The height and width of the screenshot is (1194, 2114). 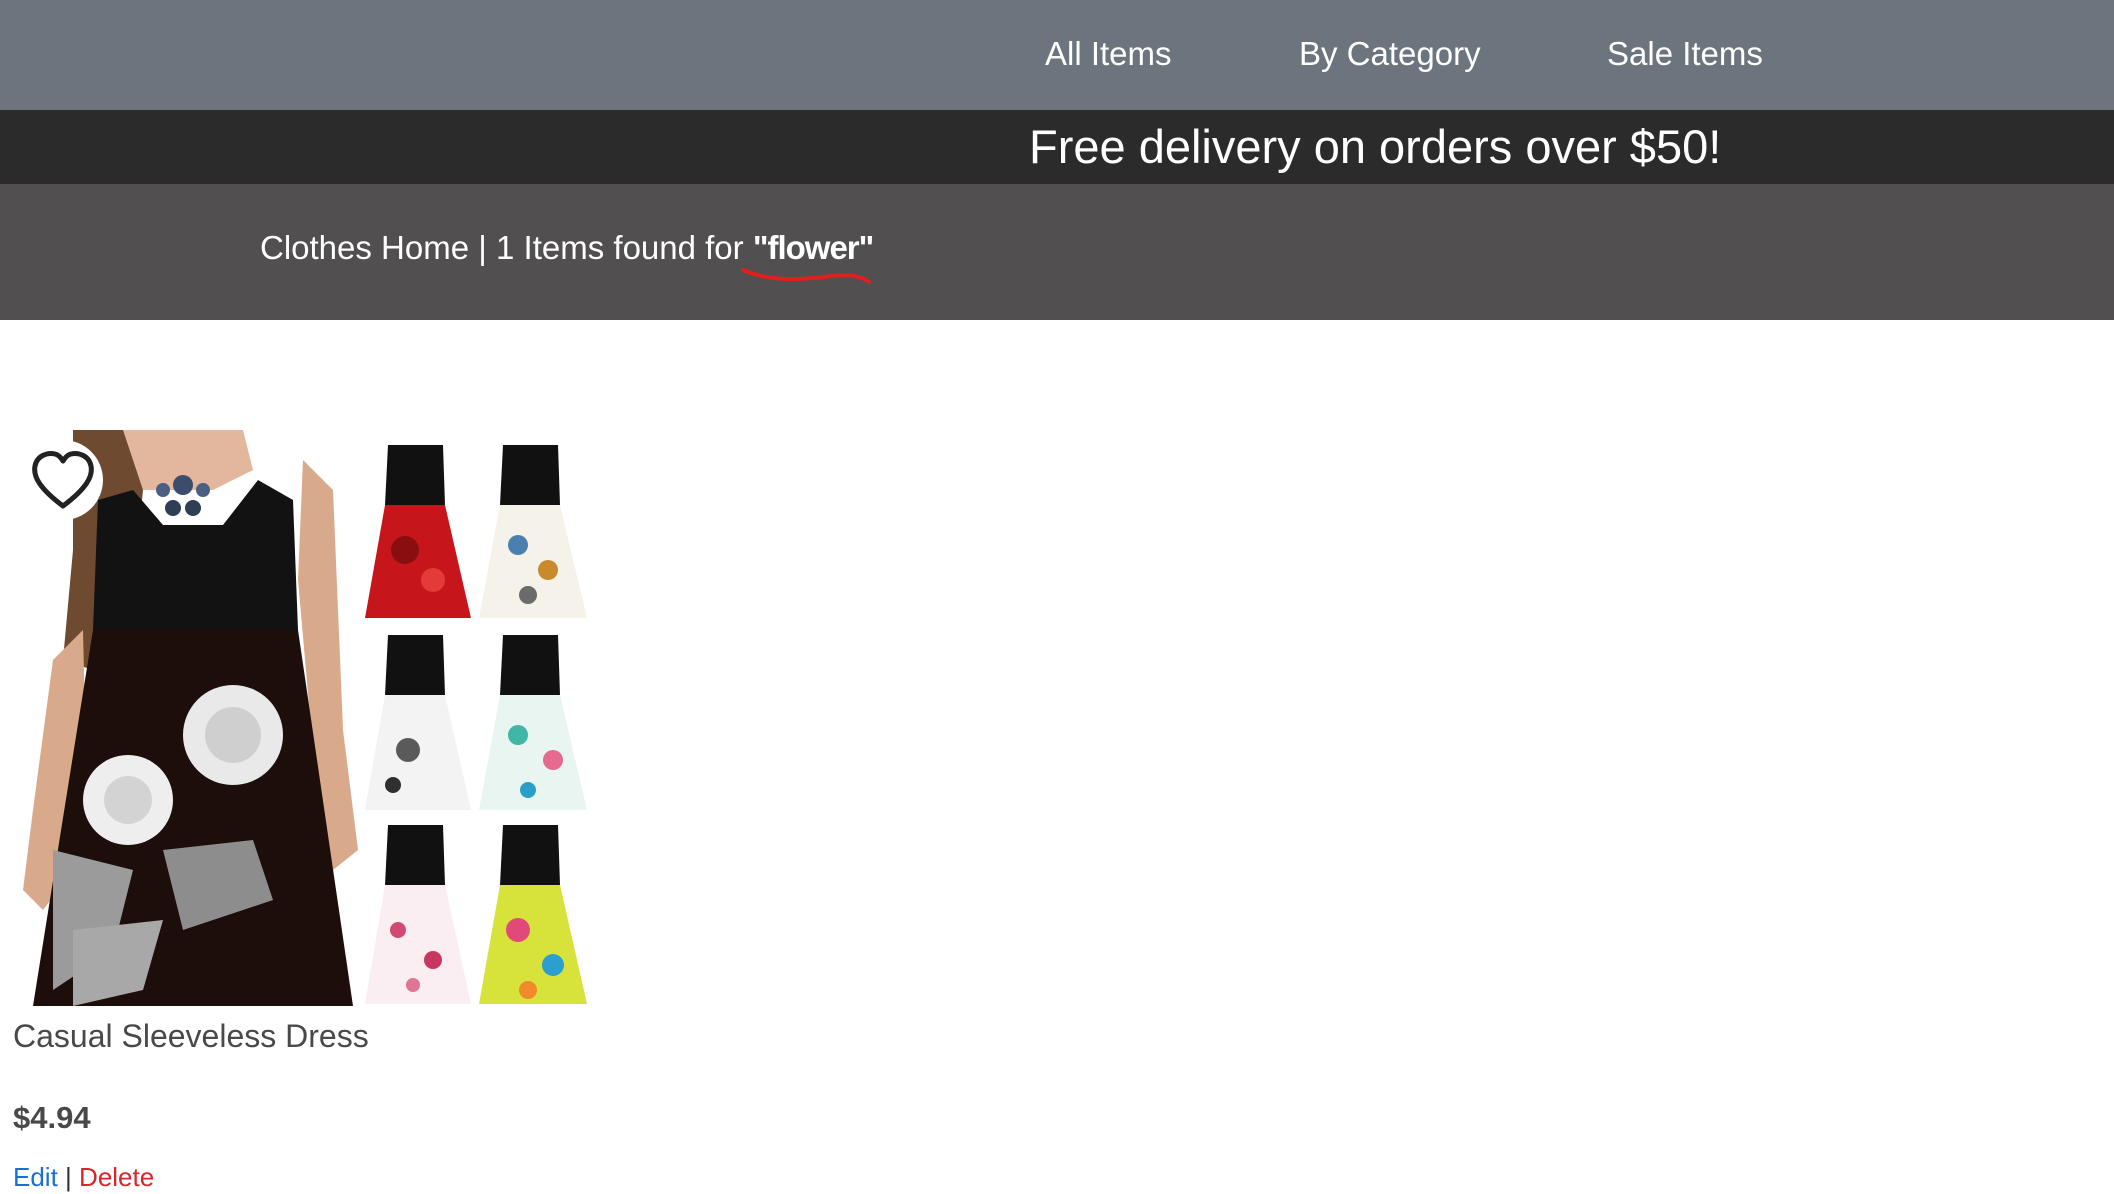 What do you see at coordinates (1685, 55) in the screenshot?
I see `nav-sale-items: Sale Items` at bounding box center [1685, 55].